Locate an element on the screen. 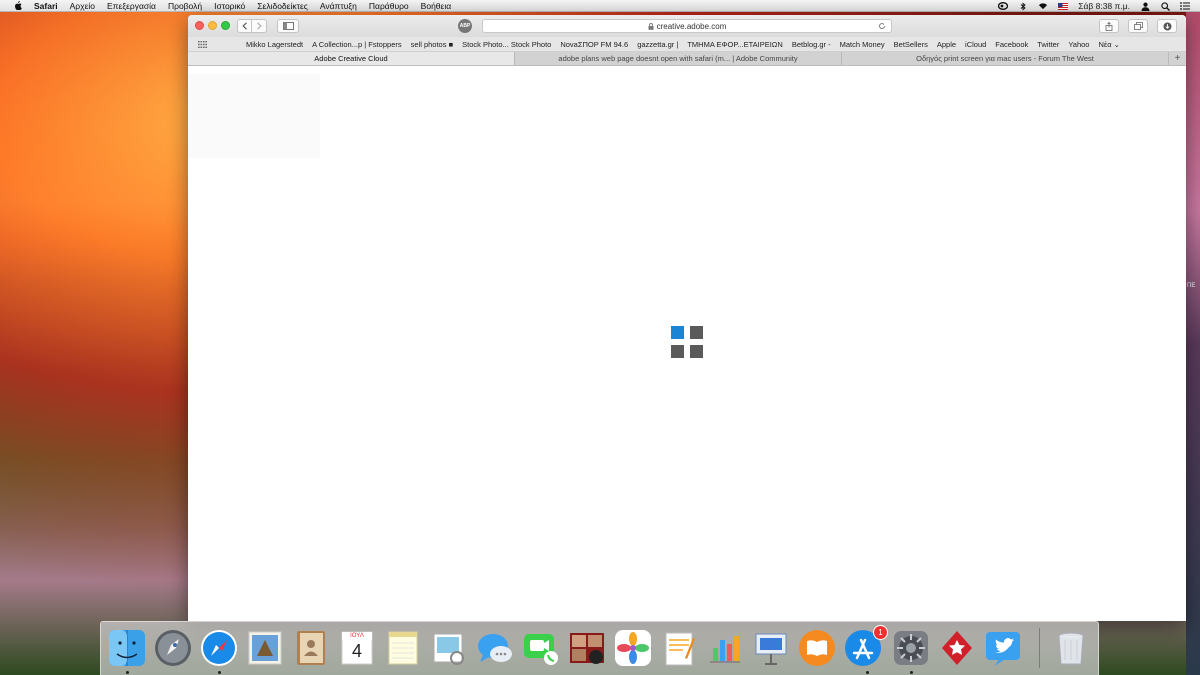 The image size is (1200, 675). loading-placeholder-panel is located at coordinates (254, 116).